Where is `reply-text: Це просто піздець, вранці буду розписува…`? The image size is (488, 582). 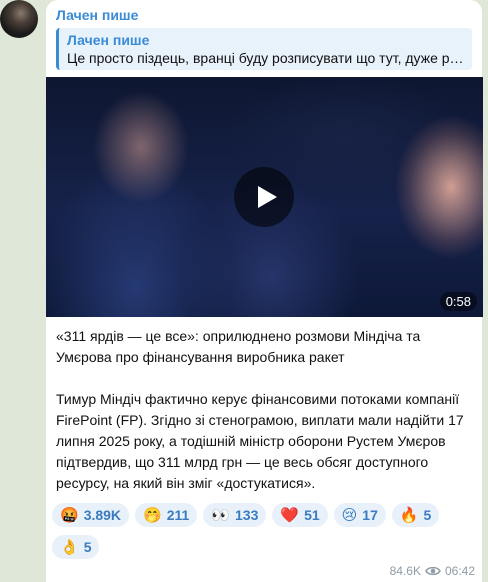
reply-text: Це просто піздець, вранці буду розписува… is located at coordinates (265, 58).